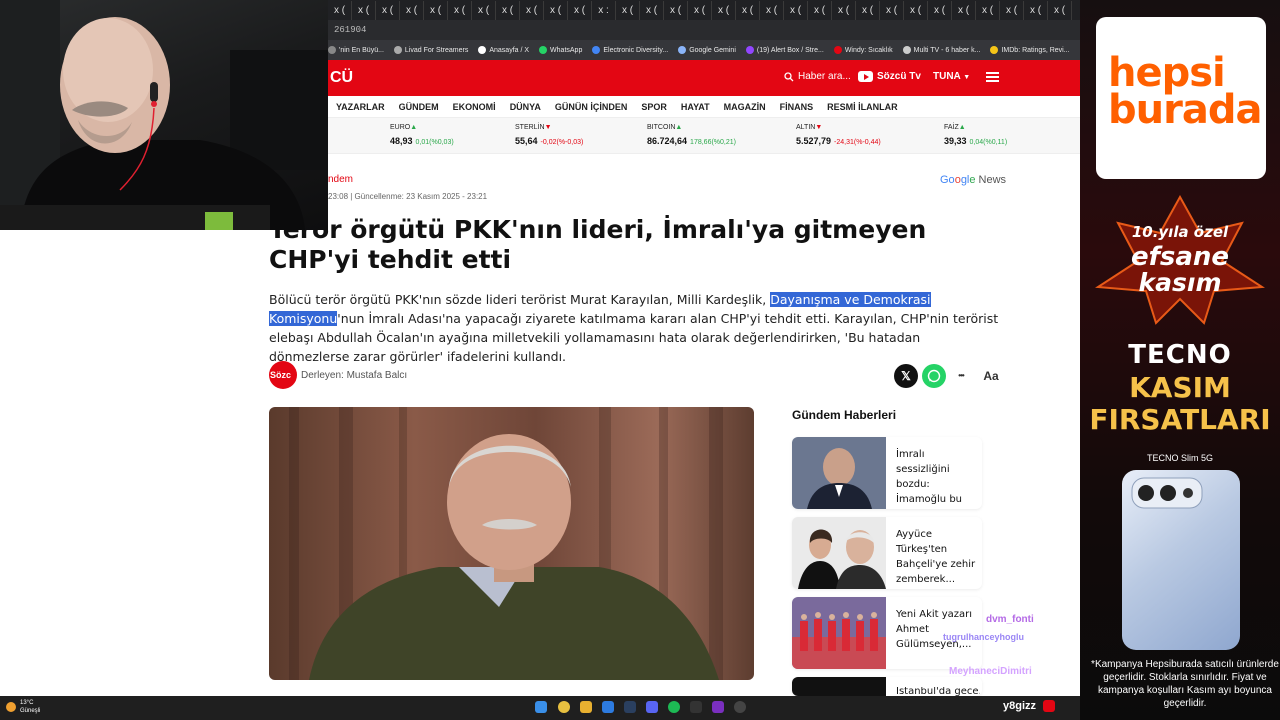  I want to click on ticker-value: 39,33, so click(955, 141).